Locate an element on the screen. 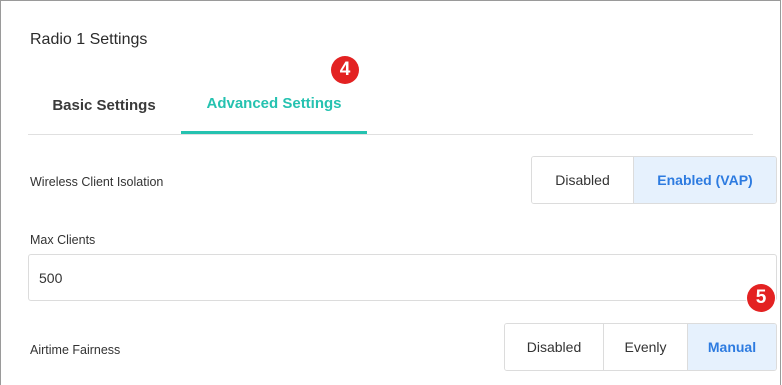 This screenshot has height=385, width=782. max-clients-input is located at coordinates (402, 277).